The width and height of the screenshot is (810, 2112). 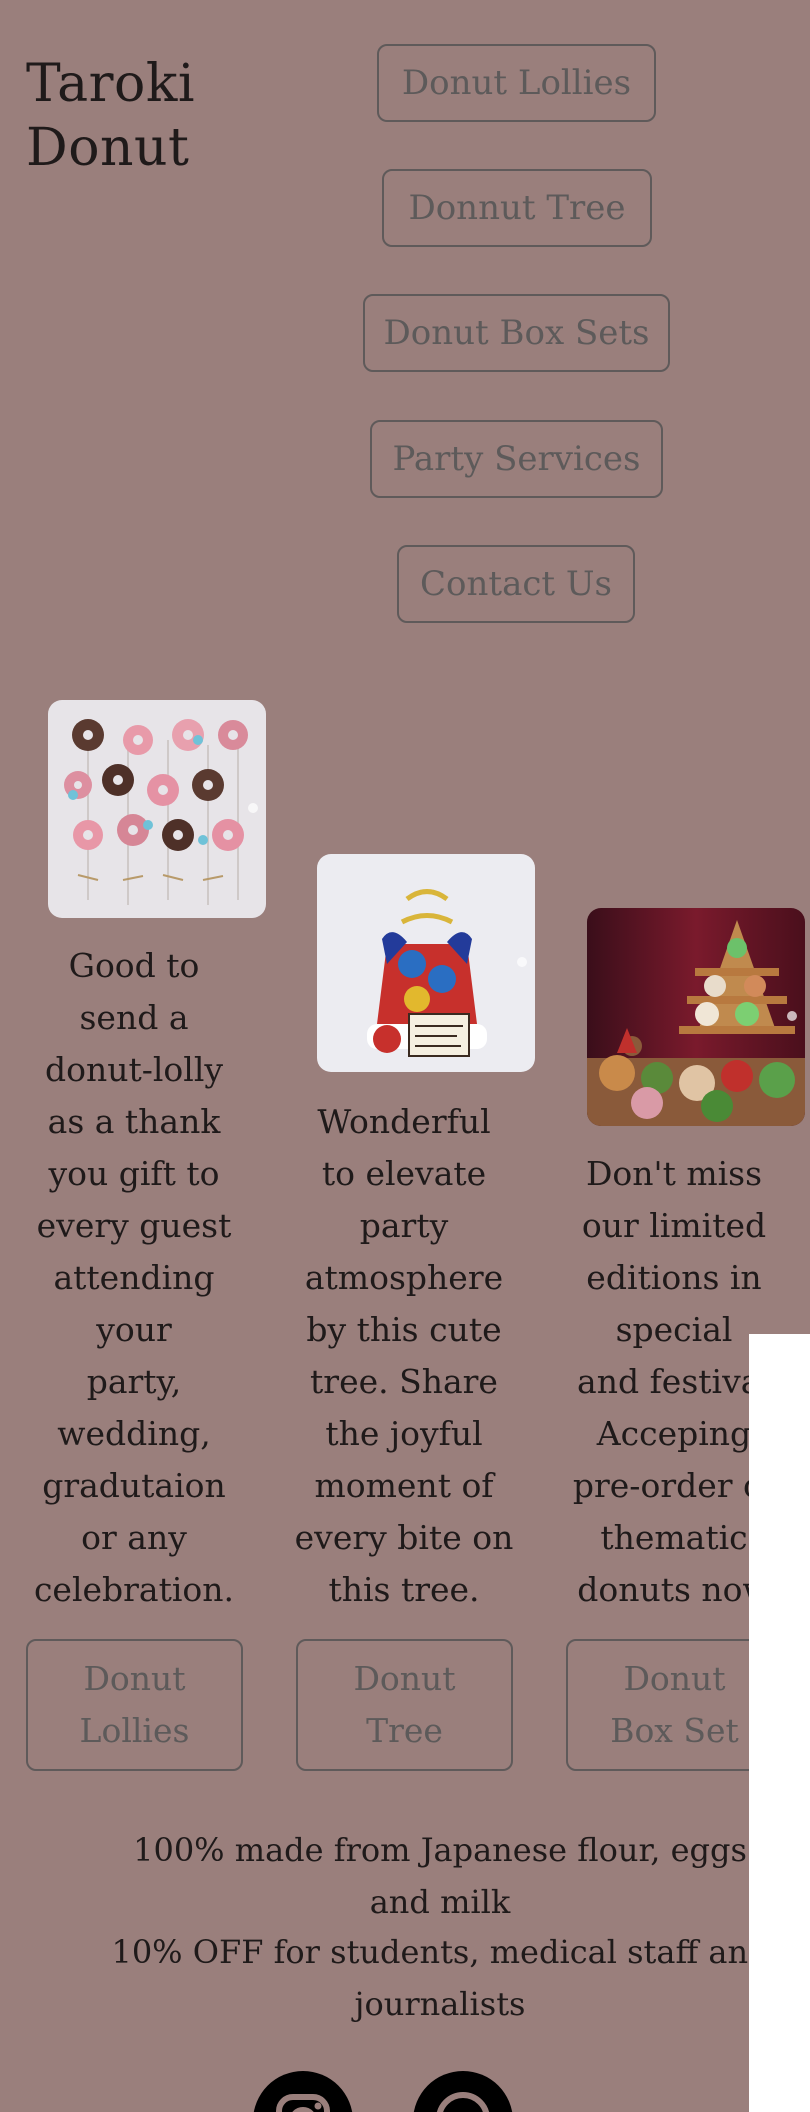 I want to click on blank-overlay-panel, so click(x=779, y=1723).